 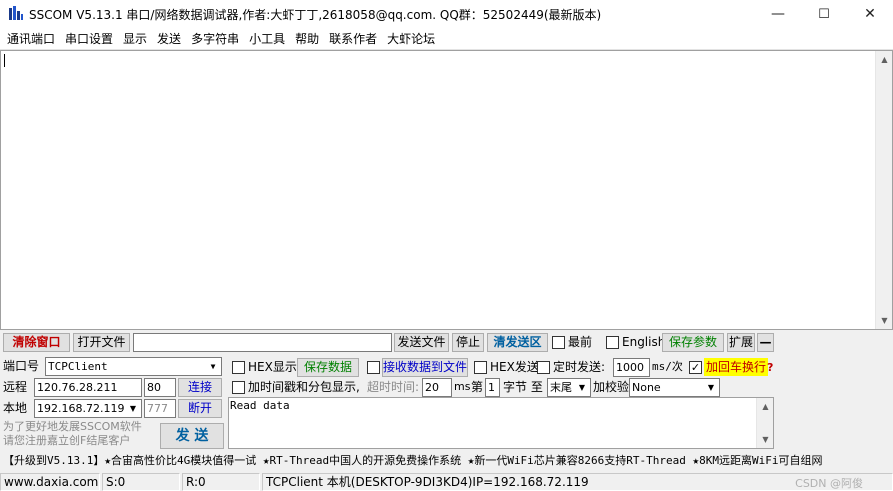 I want to click on file-path-input, so click(x=262, y=342).